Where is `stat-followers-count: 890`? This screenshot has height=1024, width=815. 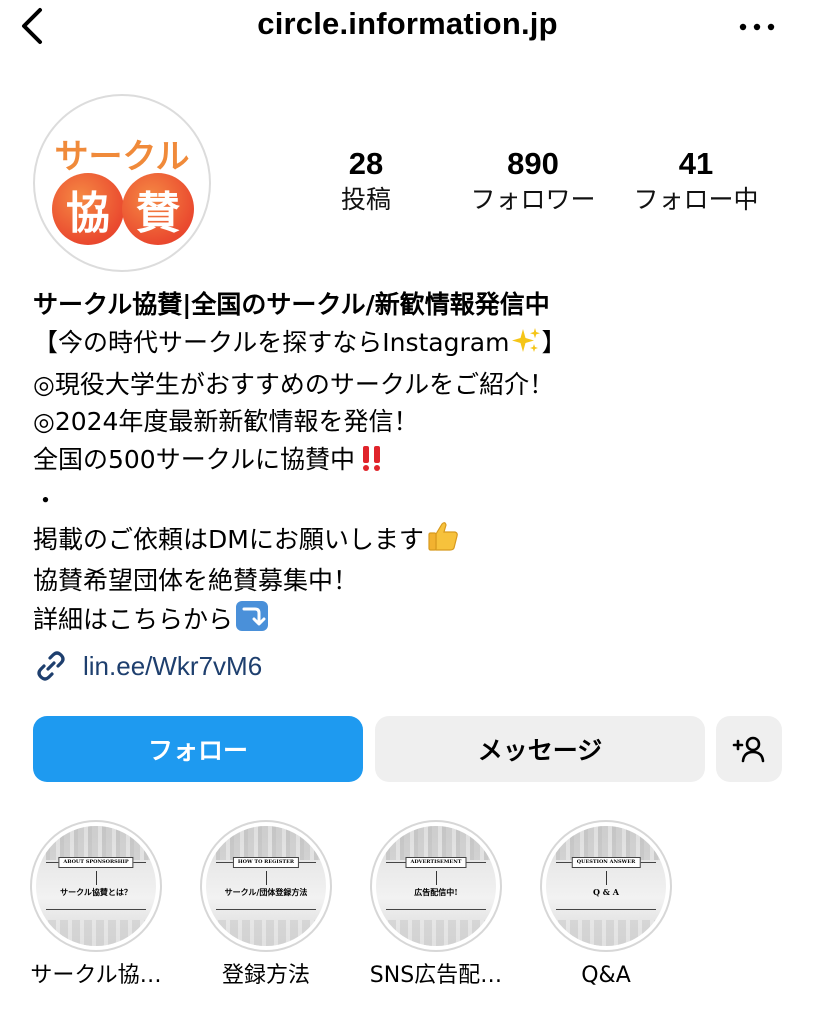
stat-followers-count: 890 is located at coordinates (533, 163).